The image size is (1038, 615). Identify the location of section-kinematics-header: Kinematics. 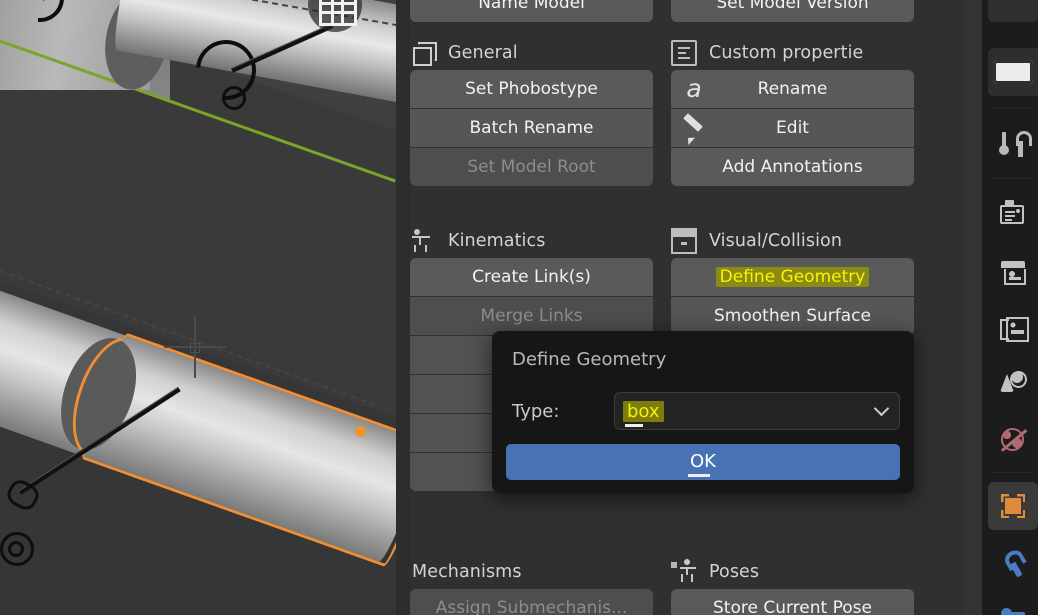
(531, 241).